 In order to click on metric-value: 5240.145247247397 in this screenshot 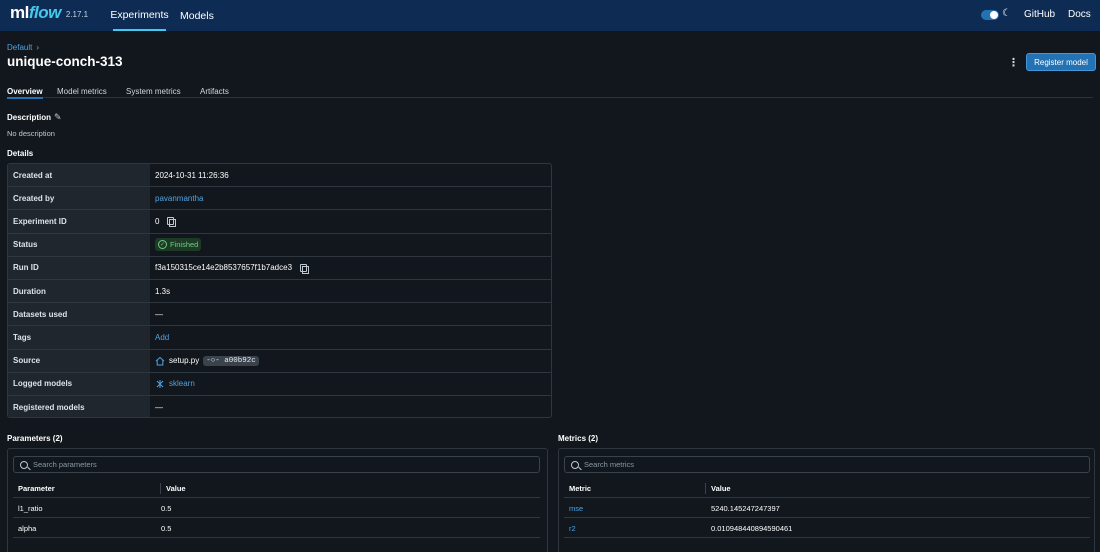, I will do `click(745, 508)`.